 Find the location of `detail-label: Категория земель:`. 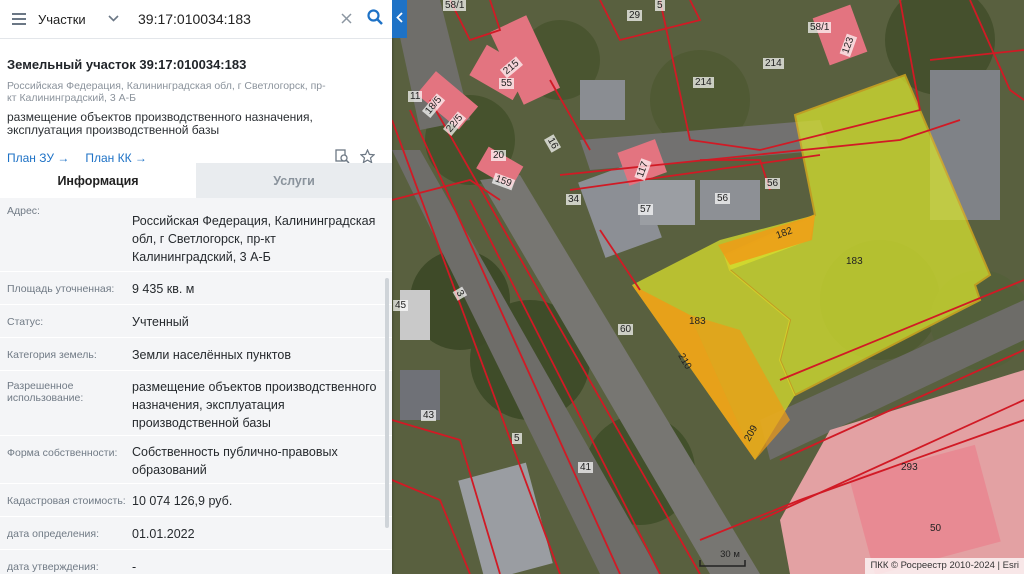

detail-label: Категория земель: is located at coordinates (52, 355).